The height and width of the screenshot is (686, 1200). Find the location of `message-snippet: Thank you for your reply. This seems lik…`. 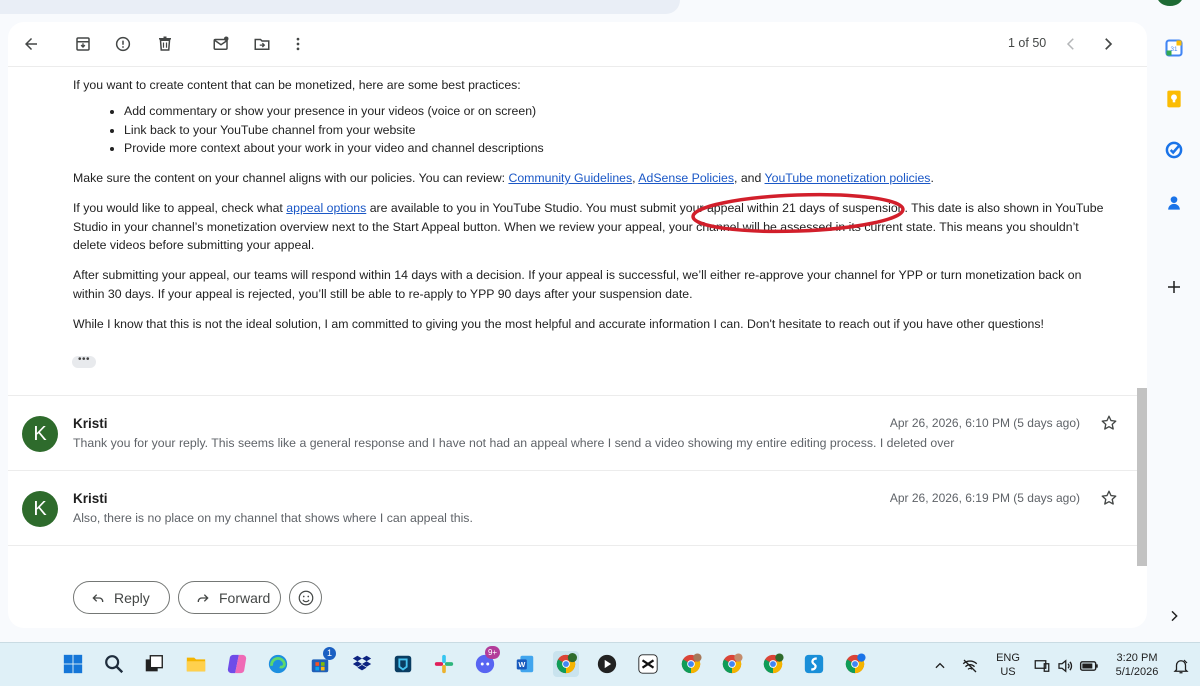

message-snippet: Thank you for your reply. This seems lik… is located at coordinates (514, 443).